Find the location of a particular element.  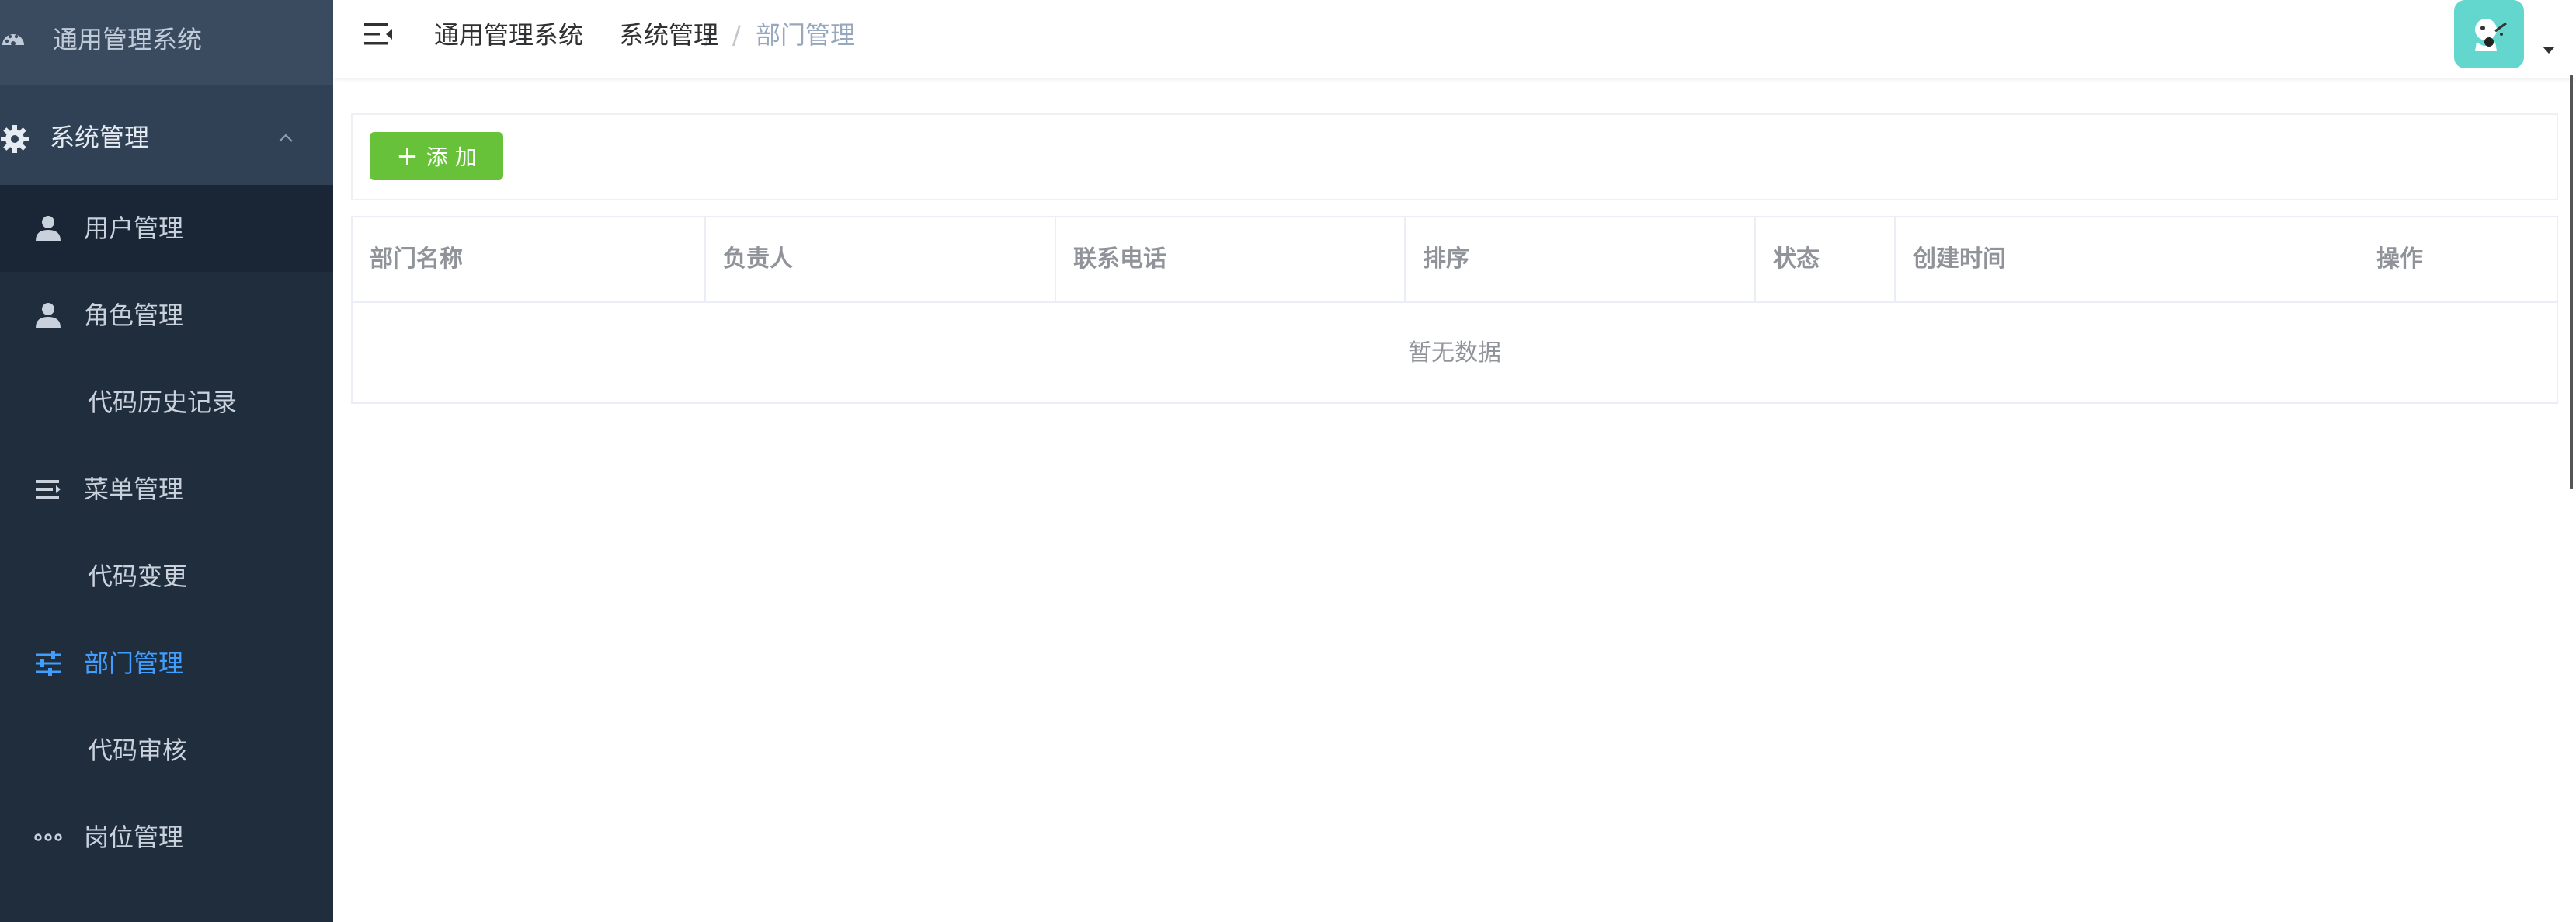

column-header-actions: 操作 is located at coordinates (2458, 259).